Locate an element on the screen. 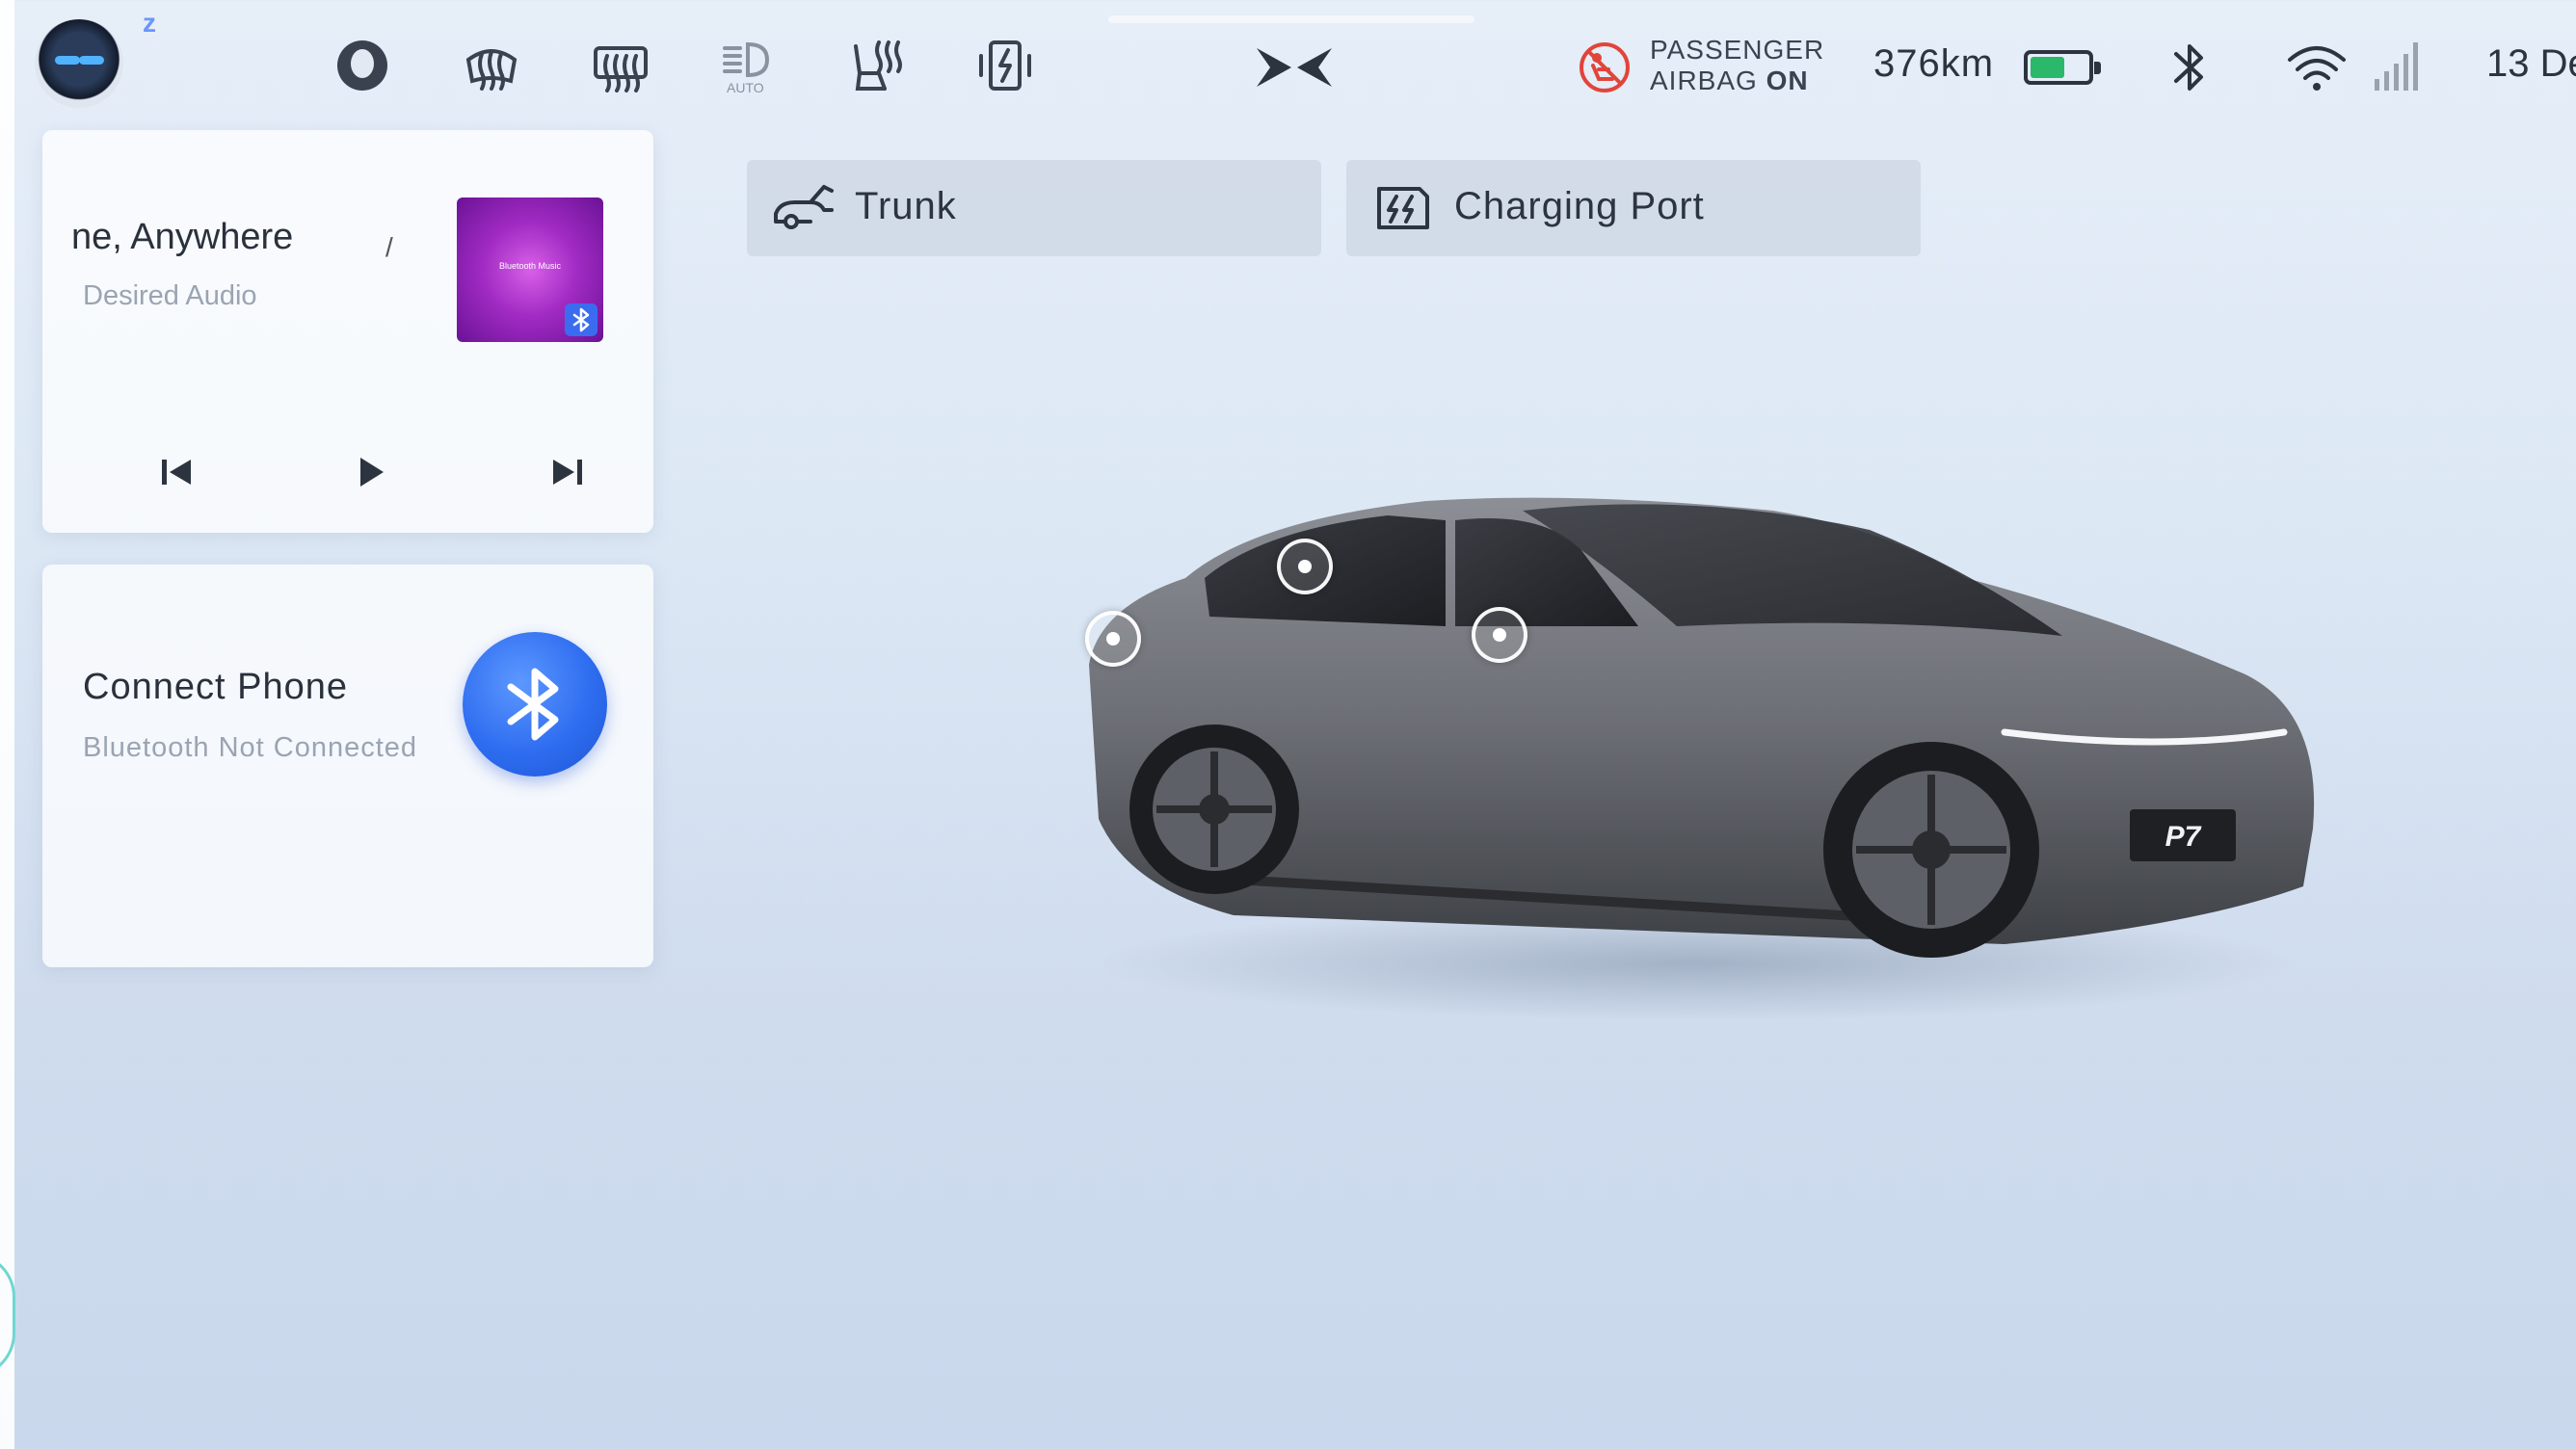  connect-phone-title: Connect Phone is located at coordinates (216, 687).